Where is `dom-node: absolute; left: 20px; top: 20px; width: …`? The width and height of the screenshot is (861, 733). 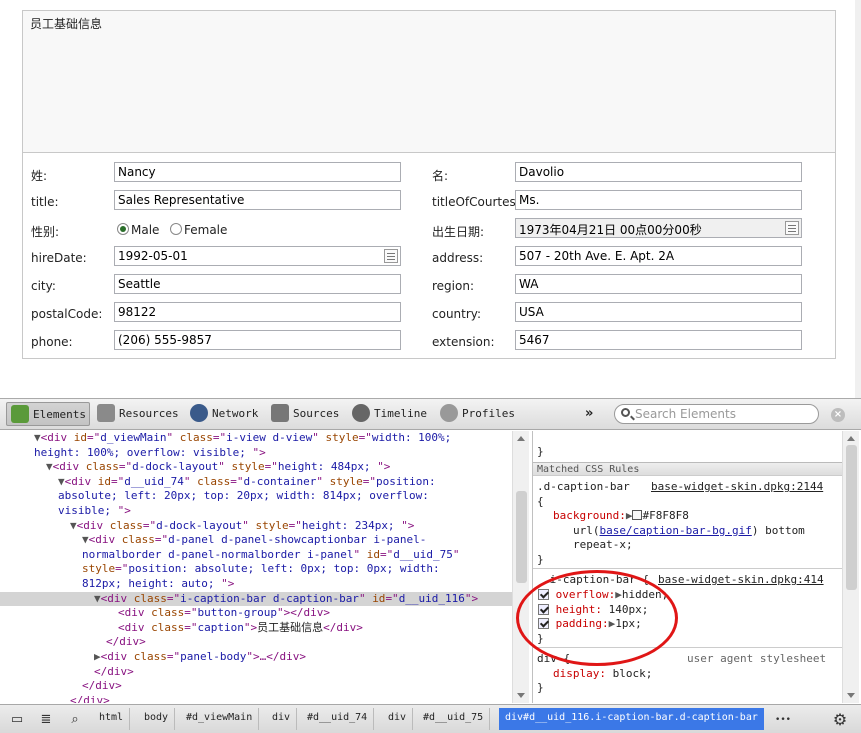
dom-node: absolute; left: 20px; top: 20px; width: … is located at coordinates (256, 496).